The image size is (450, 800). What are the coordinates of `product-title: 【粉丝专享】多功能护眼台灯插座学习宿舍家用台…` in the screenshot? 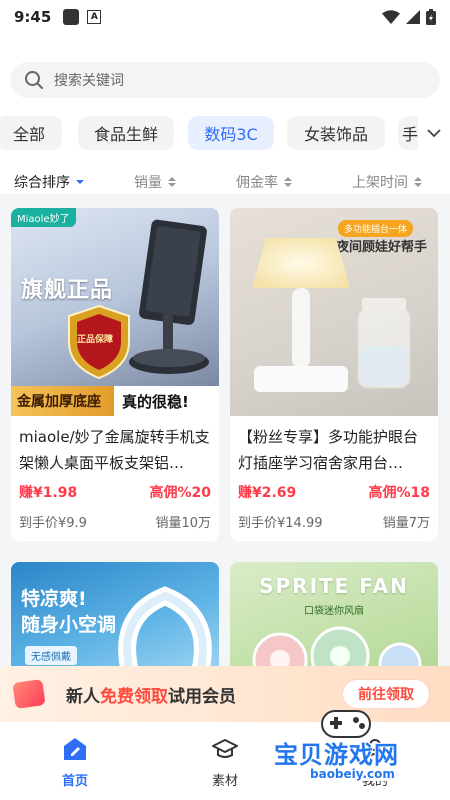 It's located at (334, 446).